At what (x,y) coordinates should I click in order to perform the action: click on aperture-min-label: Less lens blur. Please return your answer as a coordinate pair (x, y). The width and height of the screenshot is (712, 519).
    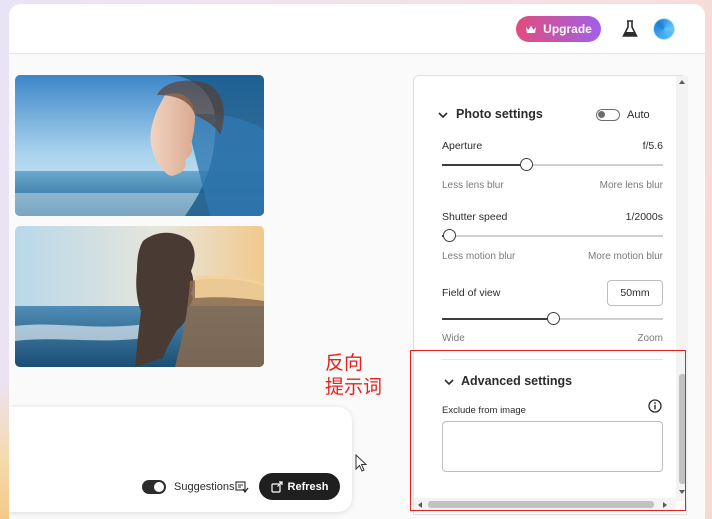
    Looking at the image, I should click on (473, 185).